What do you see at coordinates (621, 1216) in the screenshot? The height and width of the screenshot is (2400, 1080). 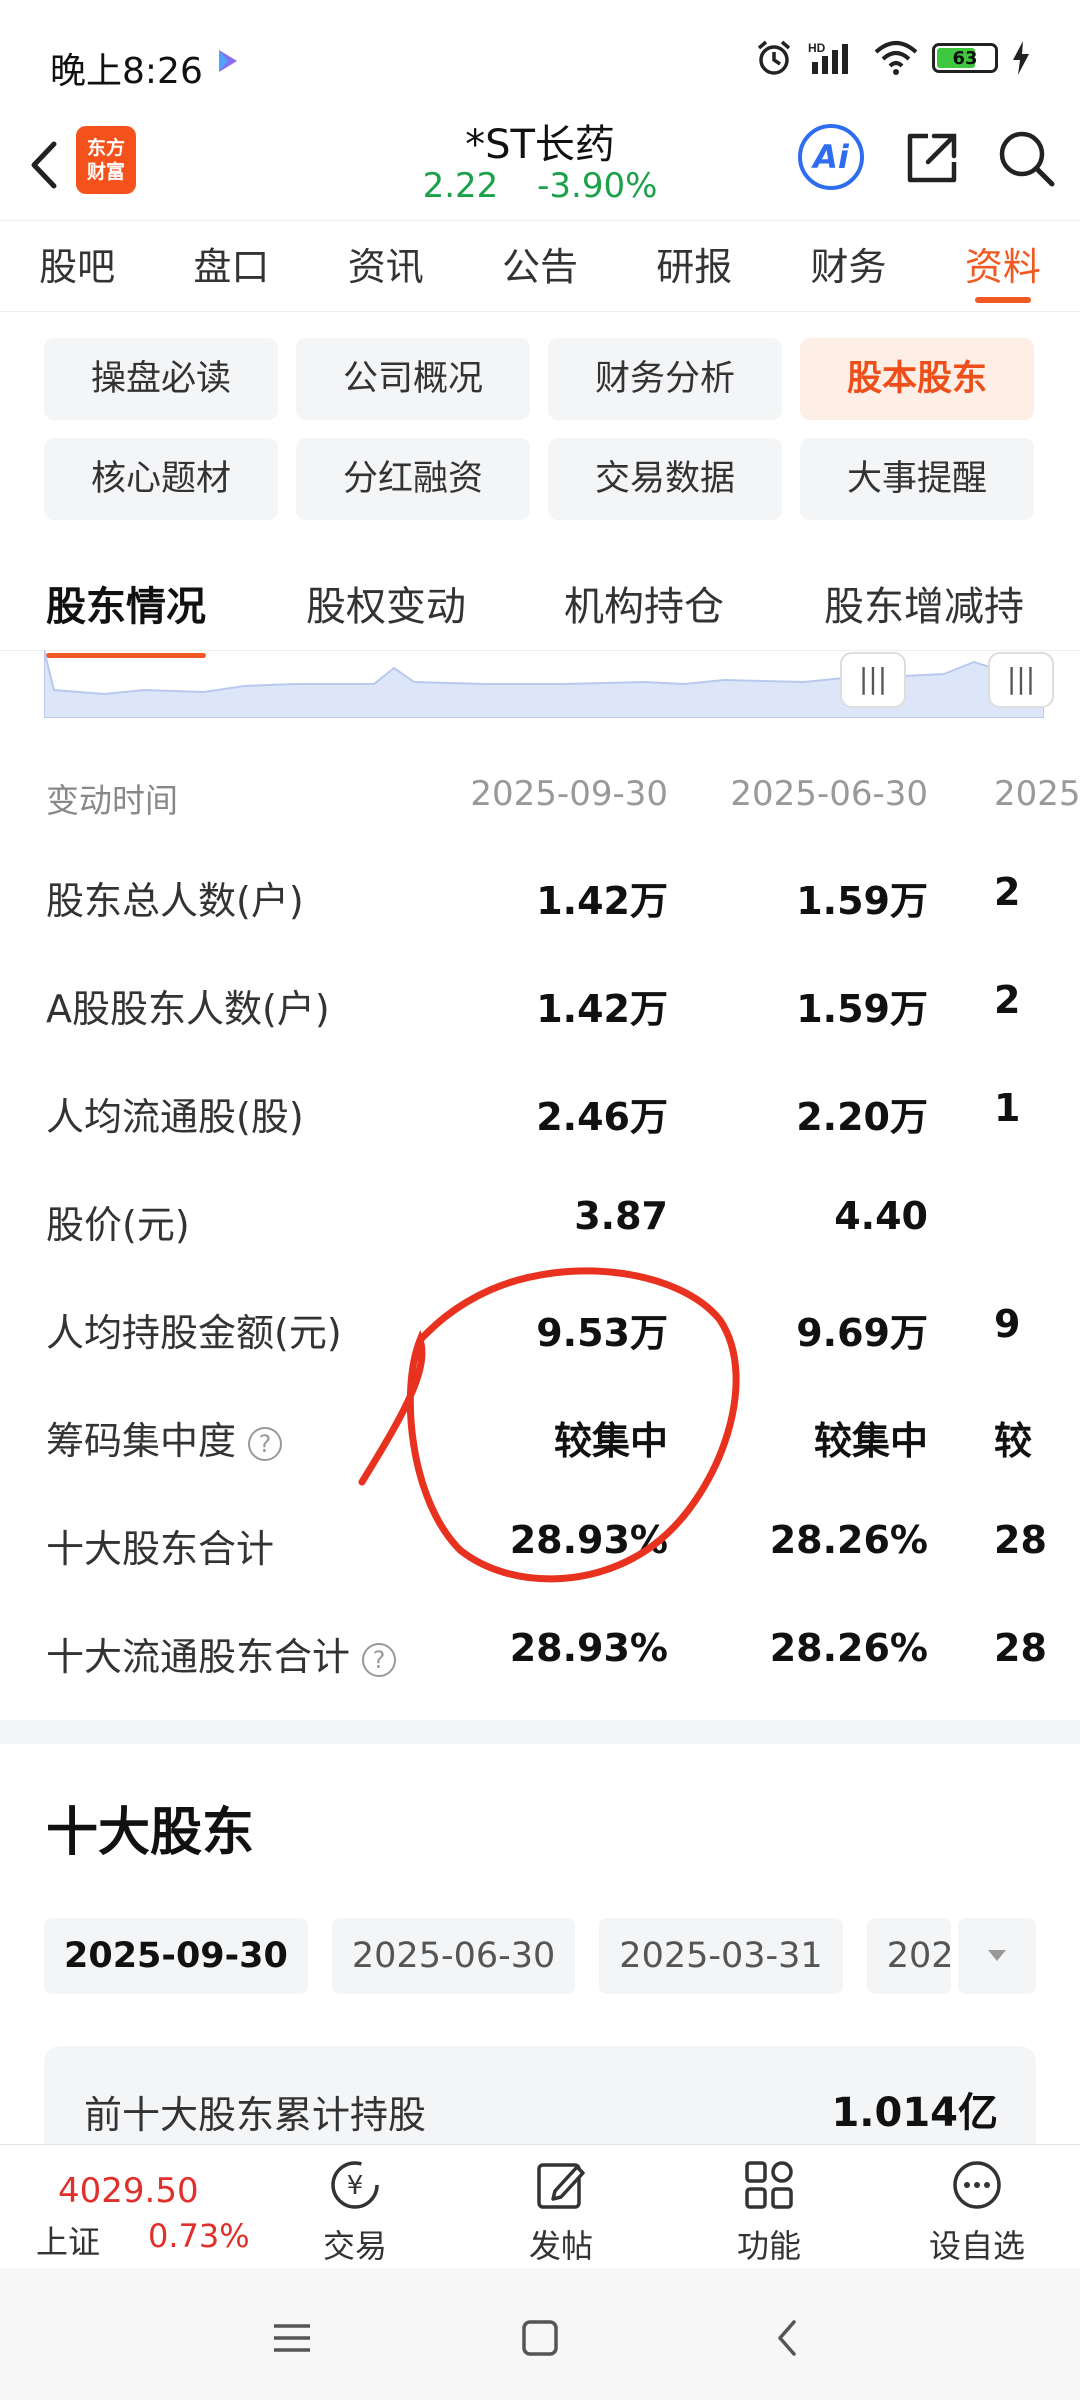 I see `cell: 3.87` at bounding box center [621, 1216].